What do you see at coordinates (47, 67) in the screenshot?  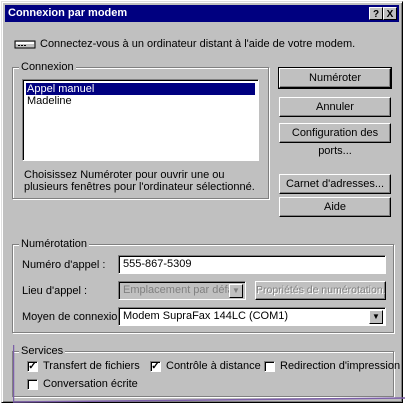 I see `connexion-group-label: Connexion` at bounding box center [47, 67].